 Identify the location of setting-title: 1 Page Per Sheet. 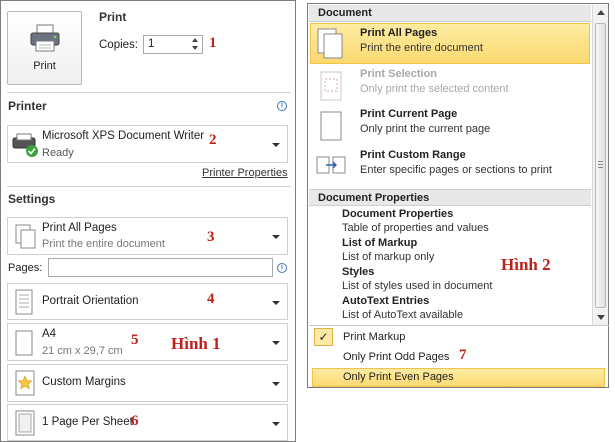
(87, 422).